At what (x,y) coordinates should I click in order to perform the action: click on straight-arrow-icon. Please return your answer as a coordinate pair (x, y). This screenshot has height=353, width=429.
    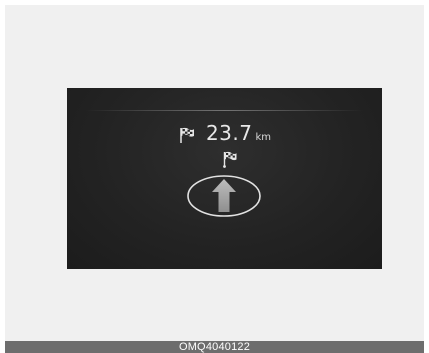
    Looking at the image, I should click on (224, 196).